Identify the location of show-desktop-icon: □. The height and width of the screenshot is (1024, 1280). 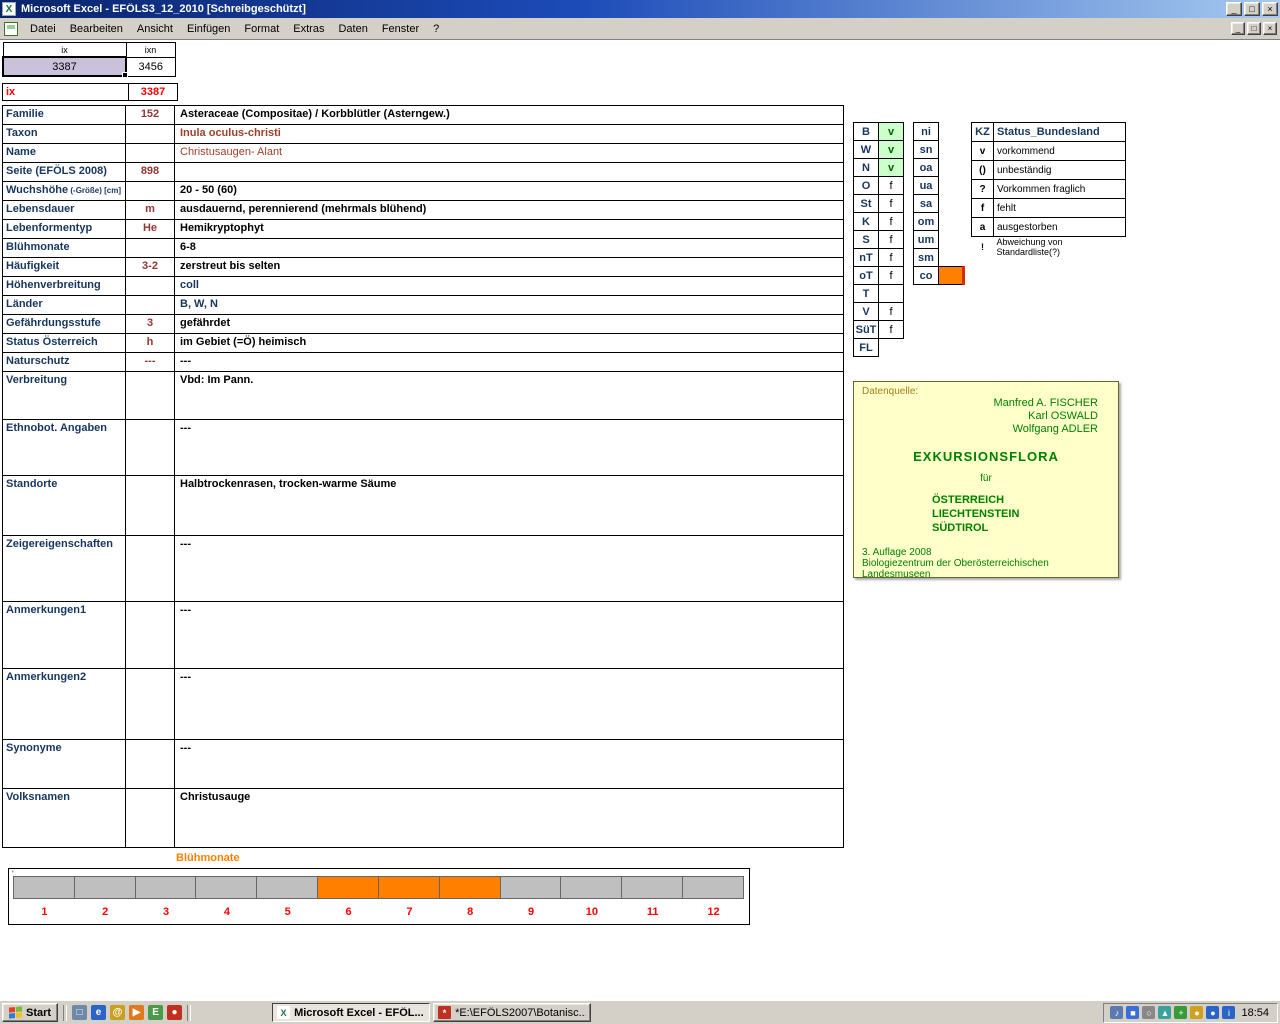
(80, 1012).